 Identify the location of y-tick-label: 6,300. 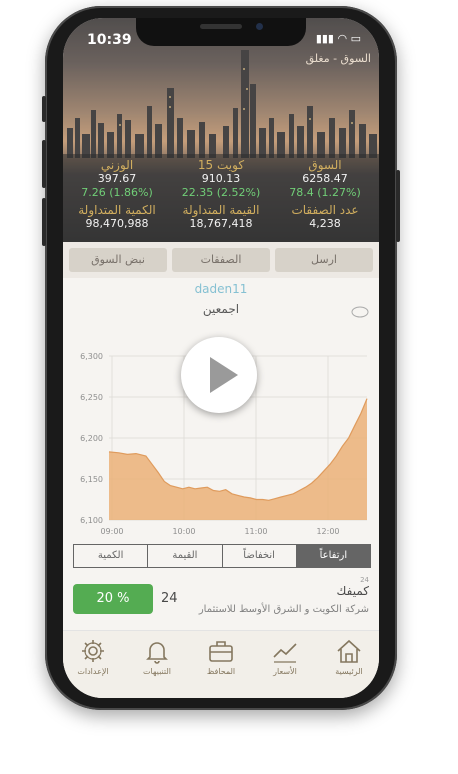
(91, 356).